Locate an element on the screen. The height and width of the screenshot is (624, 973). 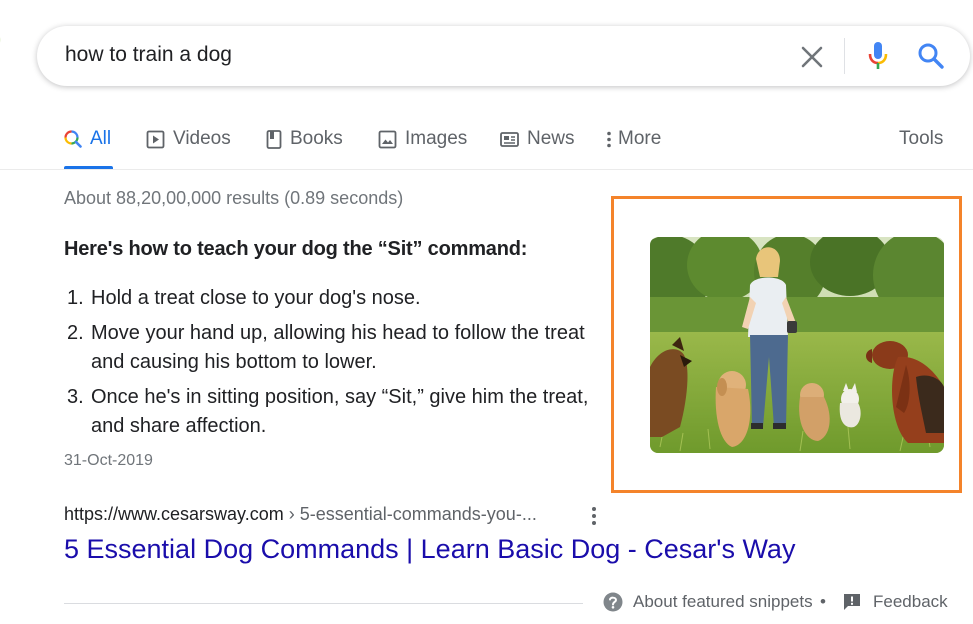
close-icon is located at coordinates (812, 57).